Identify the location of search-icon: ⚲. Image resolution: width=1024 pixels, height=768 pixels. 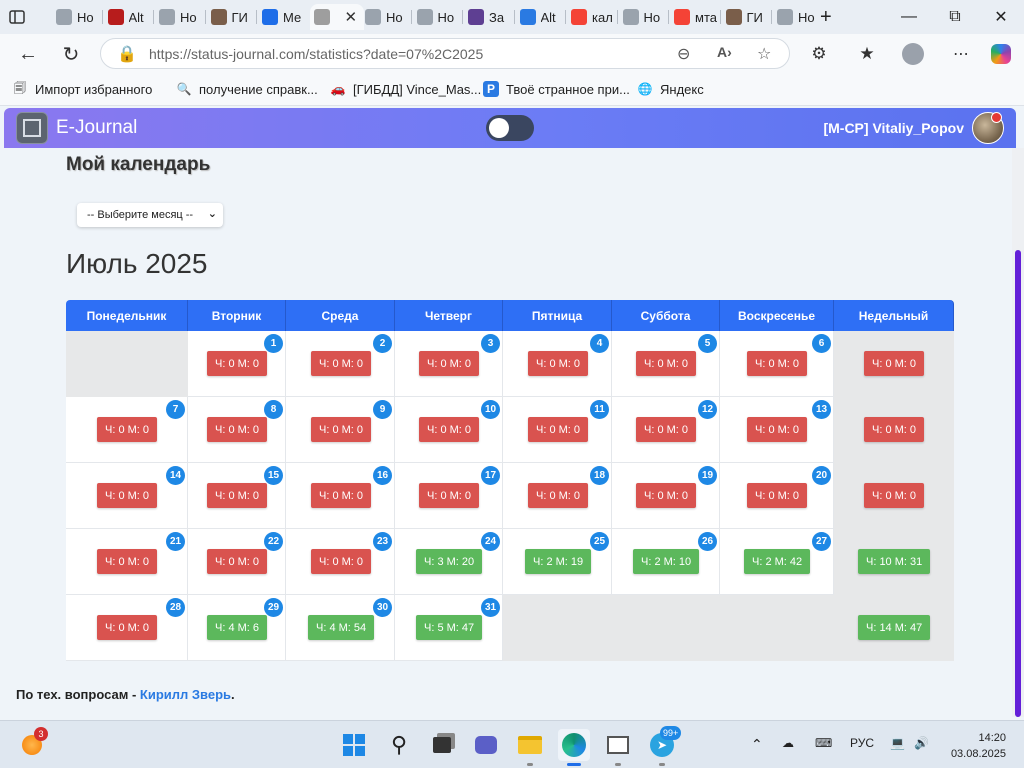
(399, 745).